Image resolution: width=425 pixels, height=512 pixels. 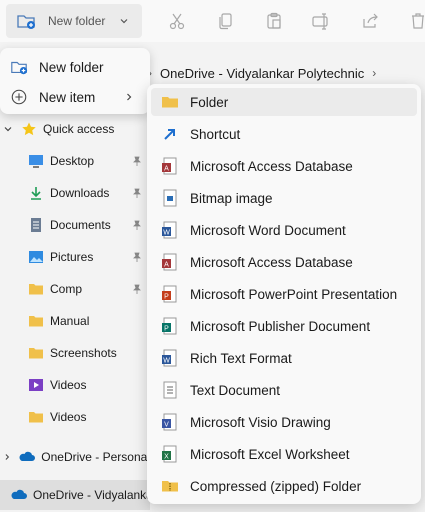 I want to click on text-icon, so click(x=170, y=390).